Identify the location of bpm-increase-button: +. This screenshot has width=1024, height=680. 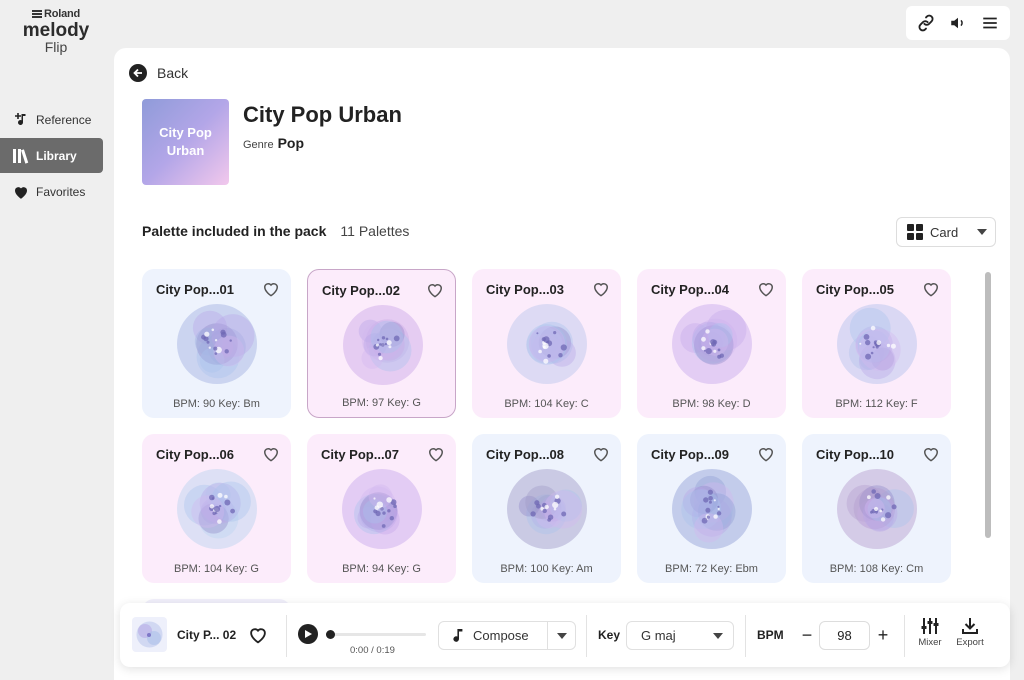
(883, 635).